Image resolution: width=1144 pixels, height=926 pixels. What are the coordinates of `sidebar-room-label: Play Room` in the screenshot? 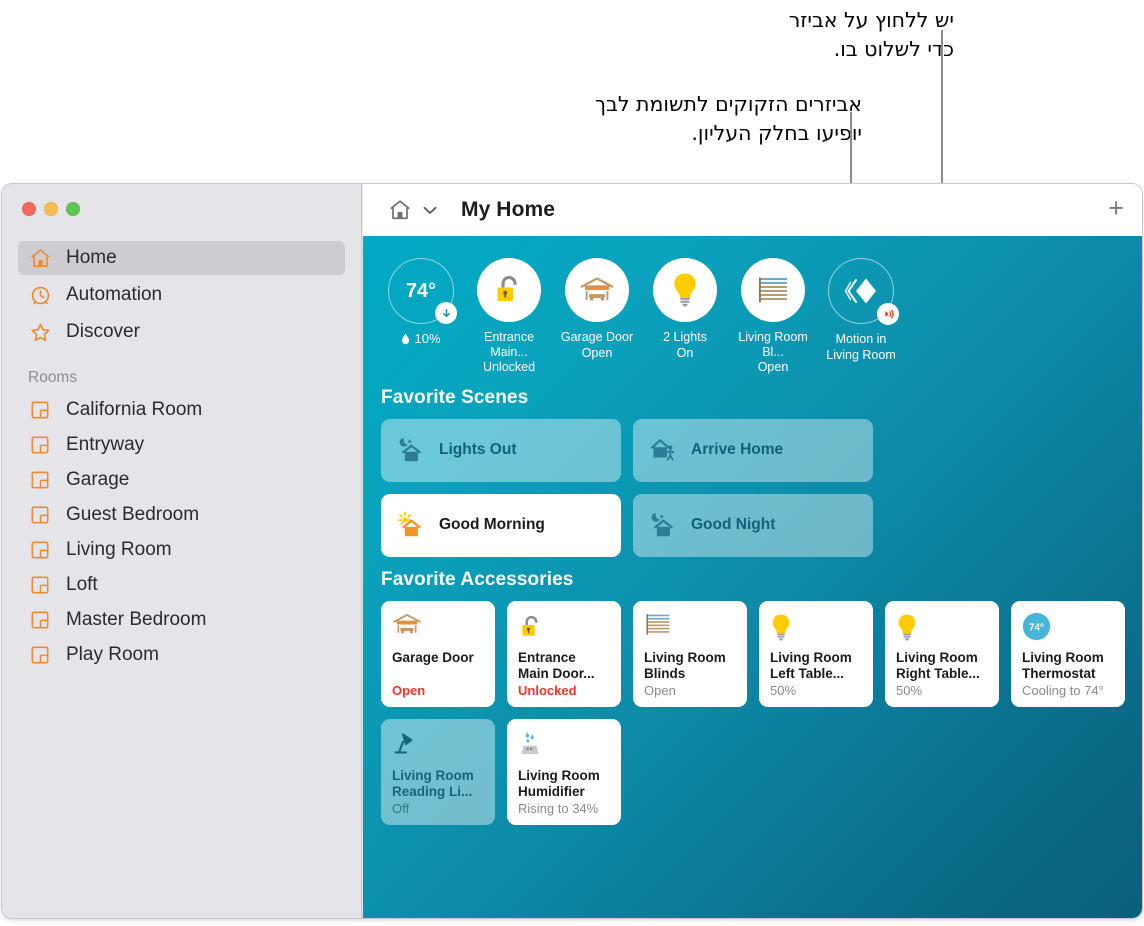 It's located at (112, 654).